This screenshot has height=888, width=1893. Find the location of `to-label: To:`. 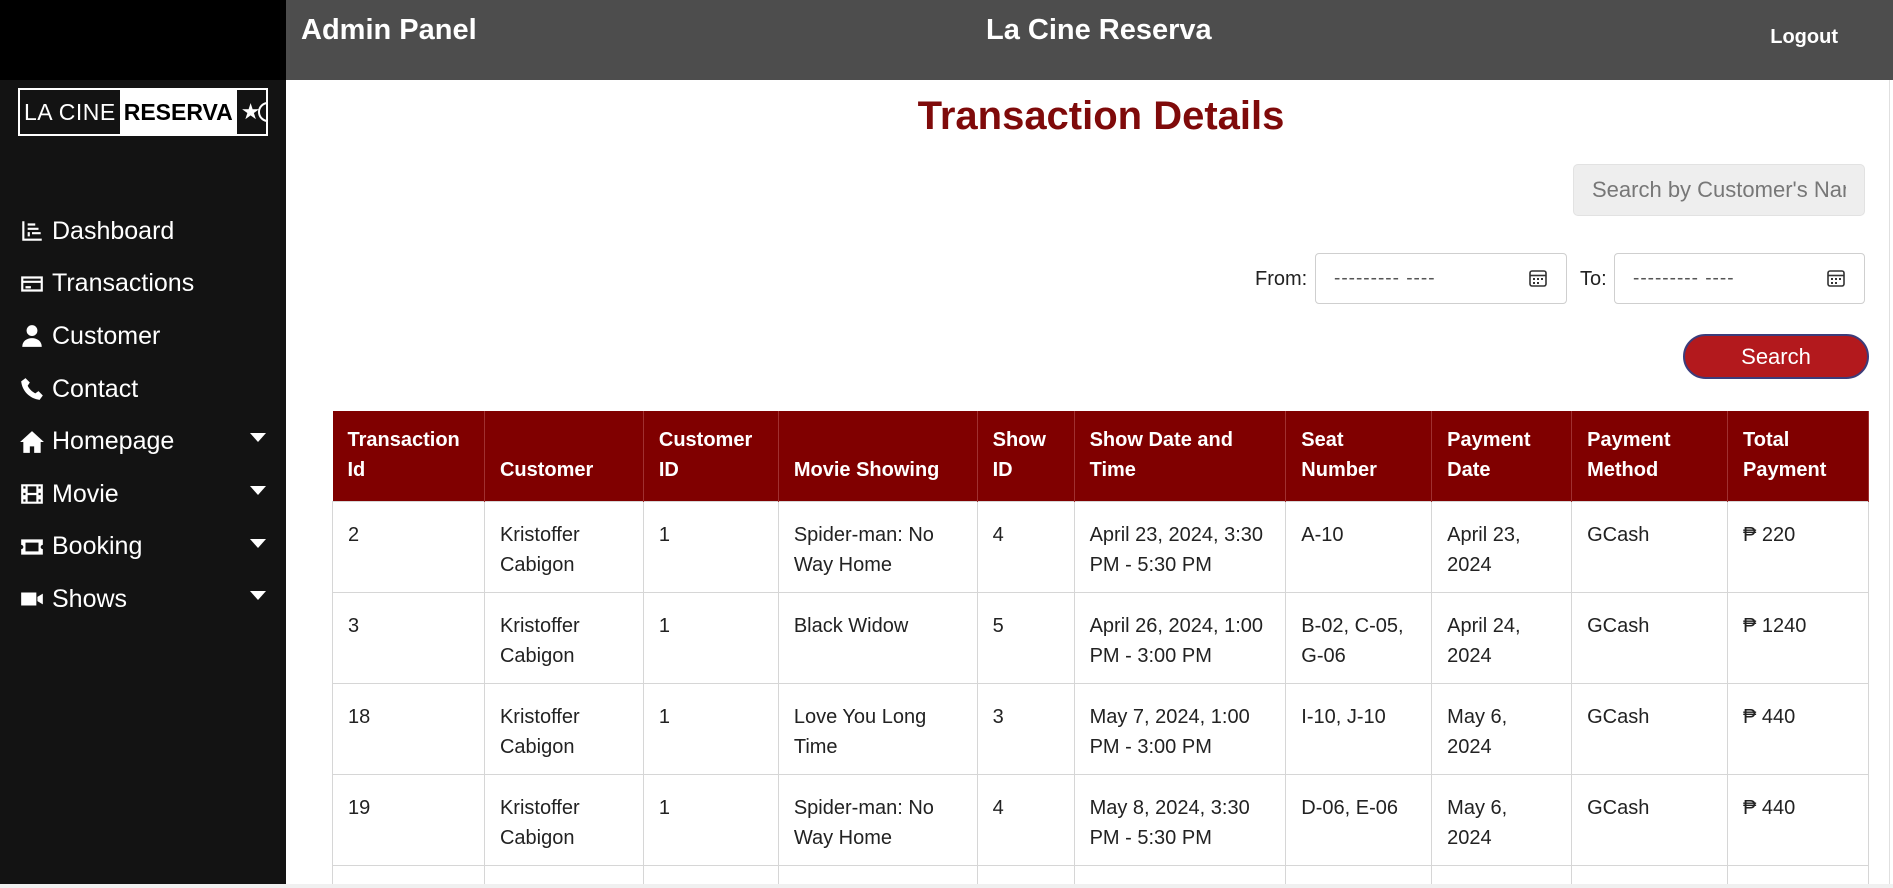

to-label: To: is located at coordinates (1593, 279).